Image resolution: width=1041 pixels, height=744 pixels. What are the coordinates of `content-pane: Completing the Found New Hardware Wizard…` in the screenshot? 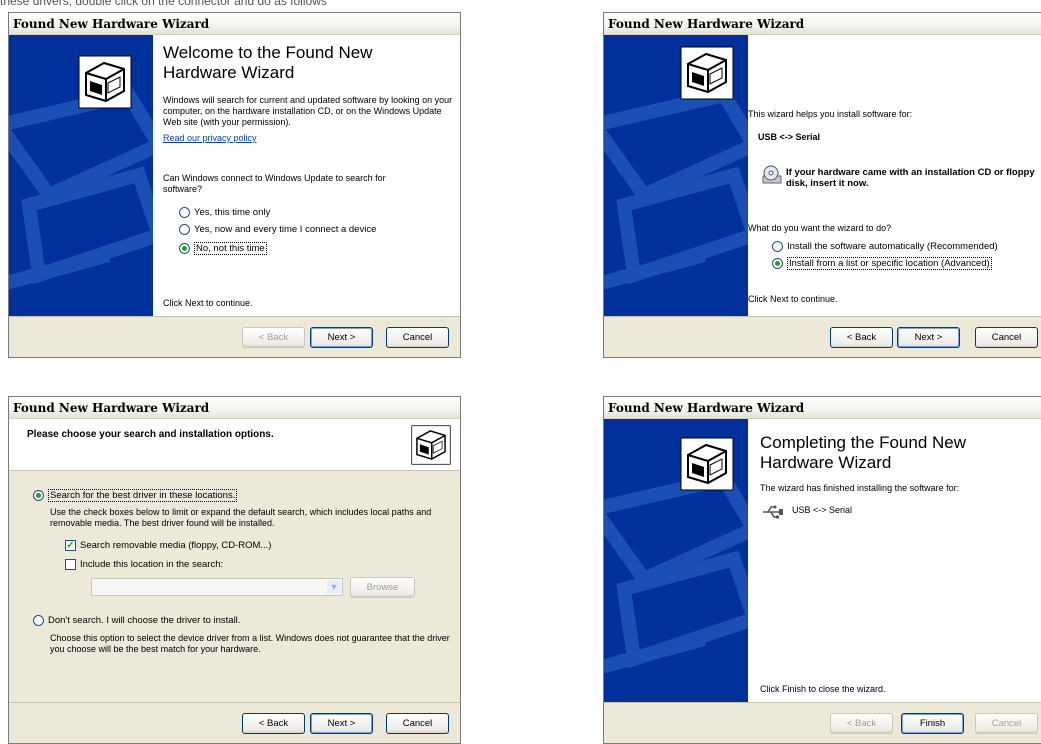 It's located at (894, 561).